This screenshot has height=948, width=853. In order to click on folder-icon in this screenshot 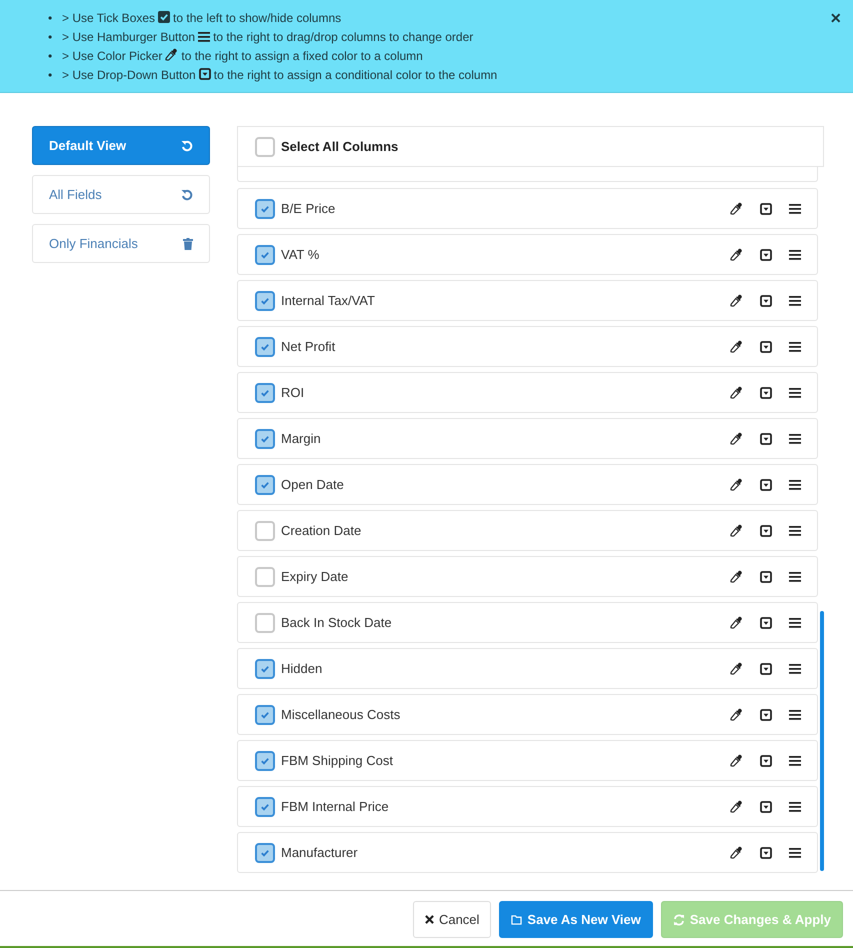, I will do `click(516, 919)`.